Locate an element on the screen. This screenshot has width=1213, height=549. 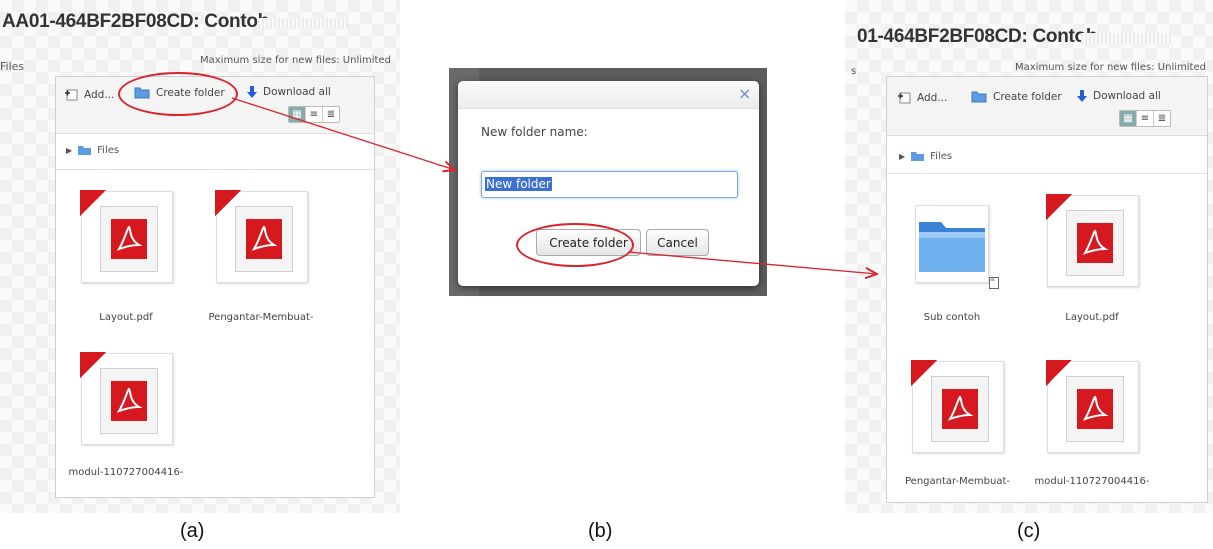
toolbar is located at coordinates (1047, 106).